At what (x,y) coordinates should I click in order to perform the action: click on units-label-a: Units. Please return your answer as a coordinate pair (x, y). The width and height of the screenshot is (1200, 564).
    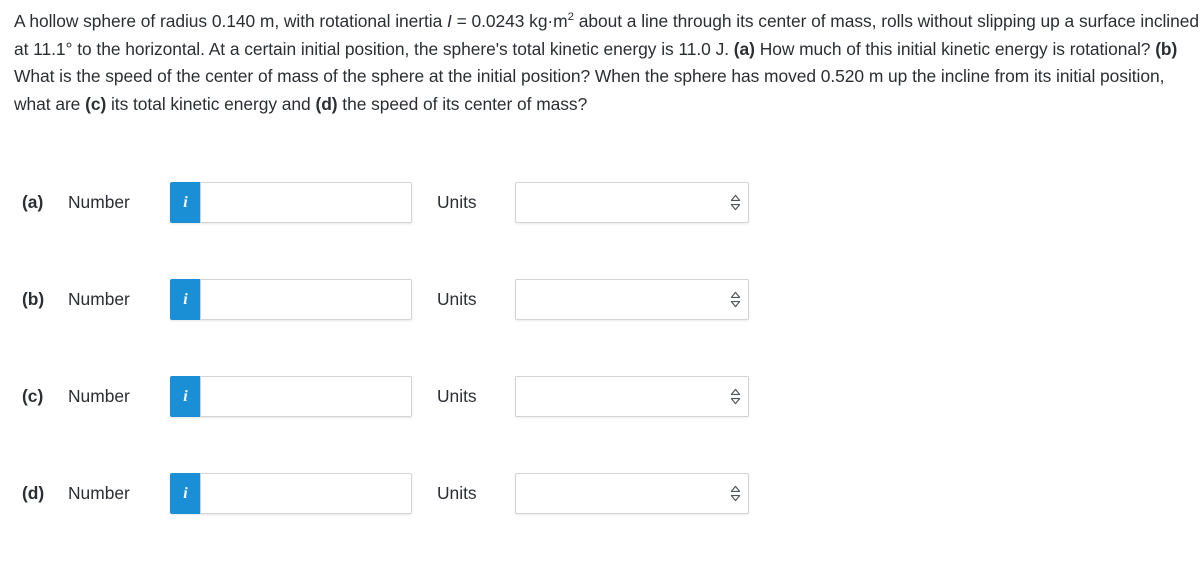
    Looking at the image, I should click on (457, 202).